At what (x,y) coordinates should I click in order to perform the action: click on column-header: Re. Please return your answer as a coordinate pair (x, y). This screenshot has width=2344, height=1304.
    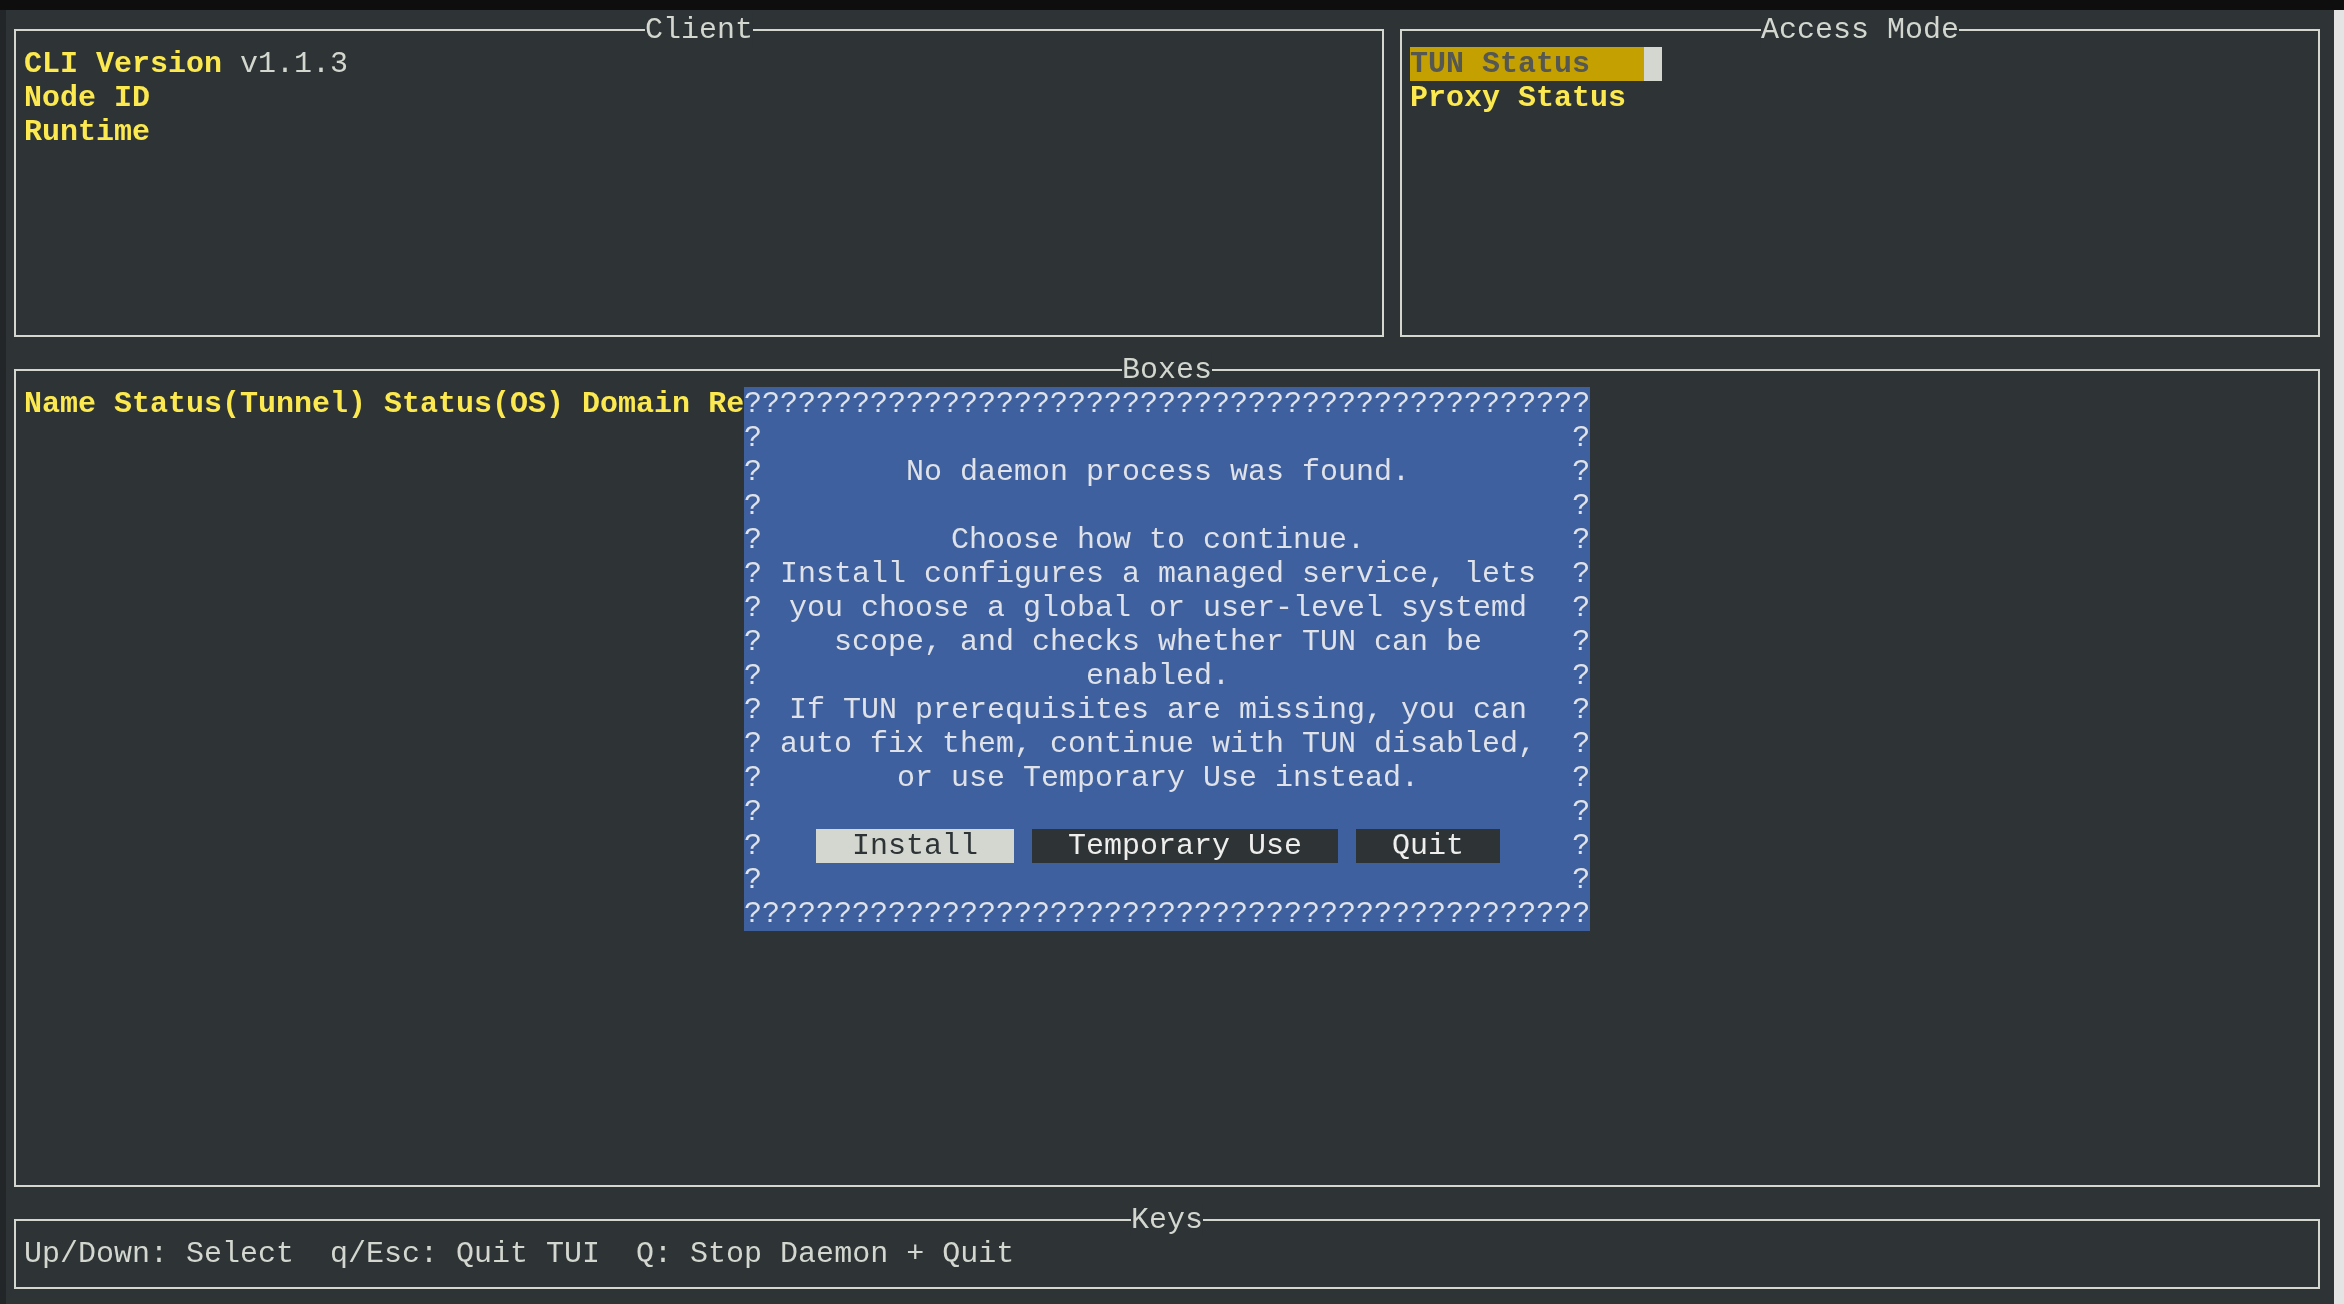
    Looking at the image, I should click on (726, 404).